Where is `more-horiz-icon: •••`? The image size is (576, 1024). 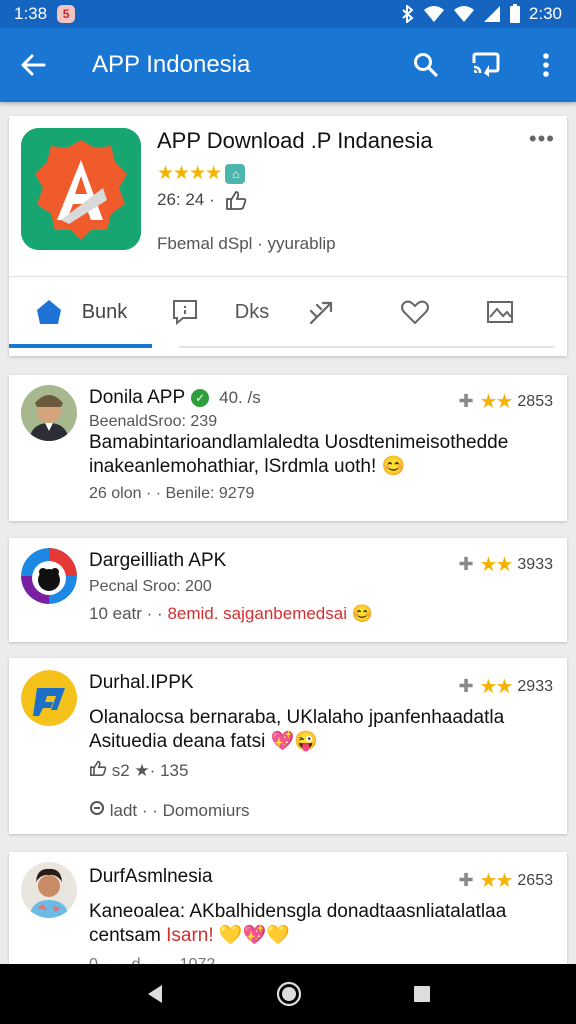
more-horiz-icon: ••• is located at coordinates (542, 139).